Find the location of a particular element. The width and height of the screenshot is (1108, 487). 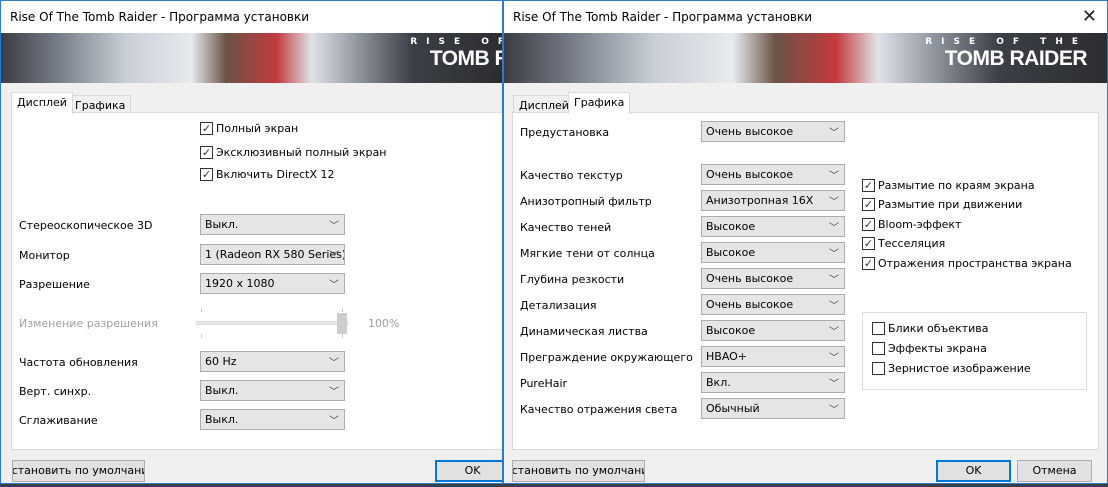

preset-label: Предустановка is located at coordinates (565, 132).